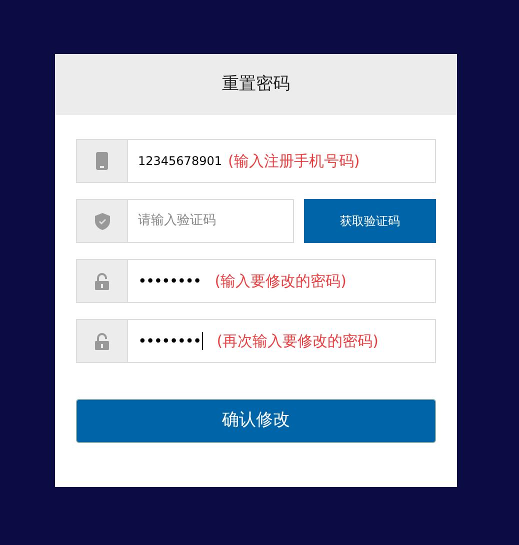 This screenshot has width=519, height=545. What do you see at coordinates (370, 221) in the screenshot?
I see `get-code-button: 获取验证码` at bounding box center [370, 221].